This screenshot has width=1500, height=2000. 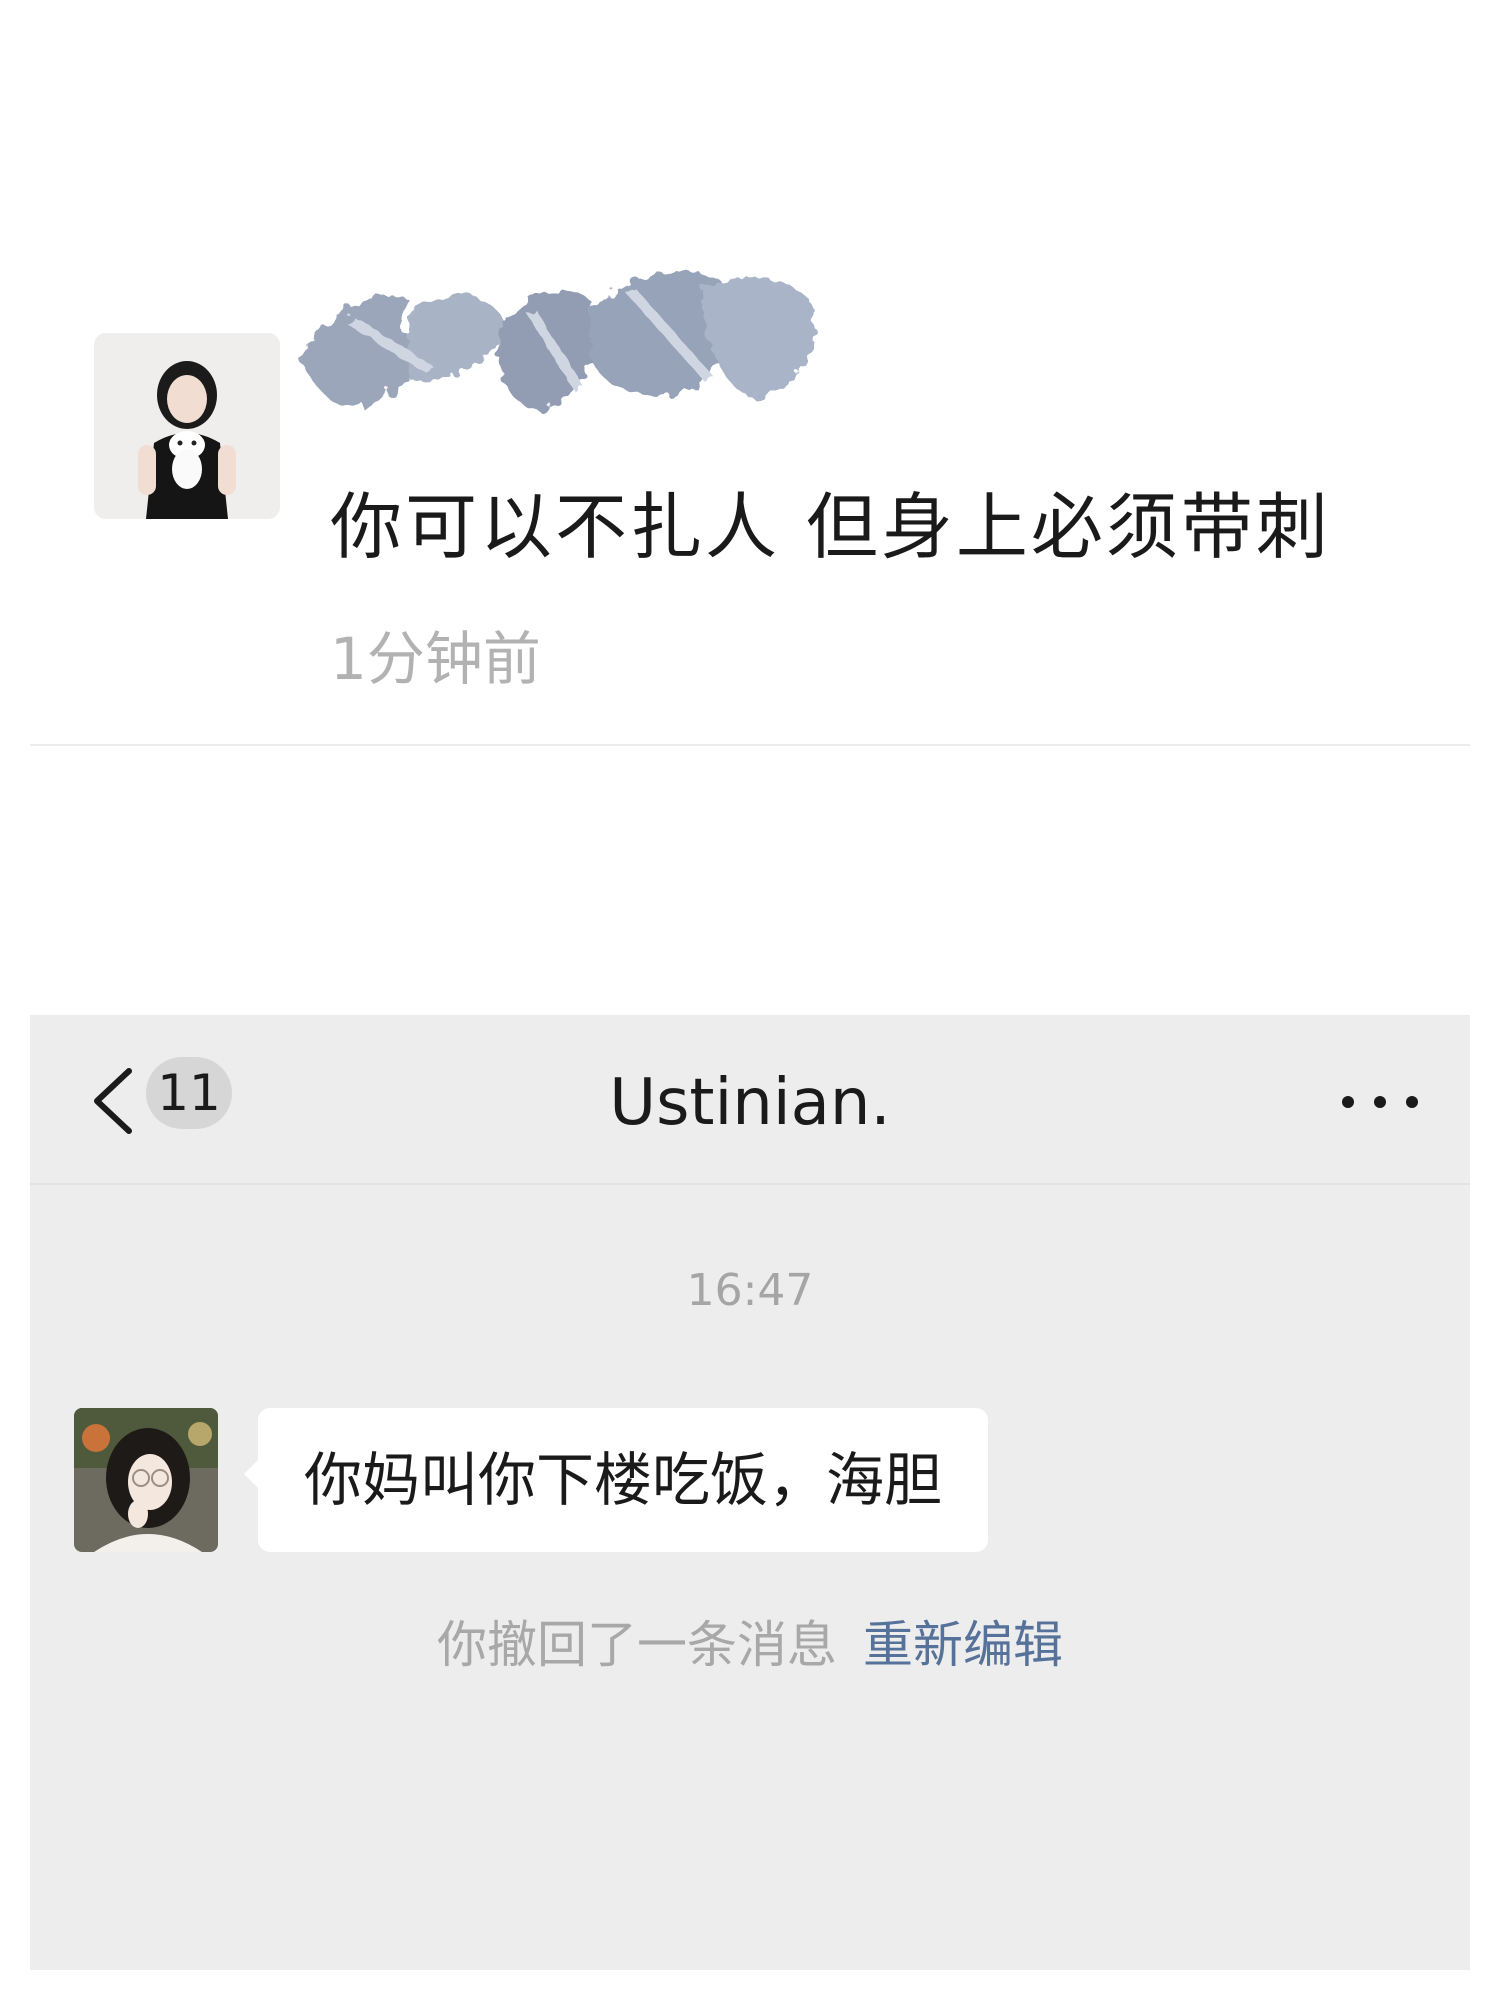 What do you see at coordinates (963, 1645) in the screenshot?
I see `reedit-link: 重新编辑` at bounding box center [963, 1645].